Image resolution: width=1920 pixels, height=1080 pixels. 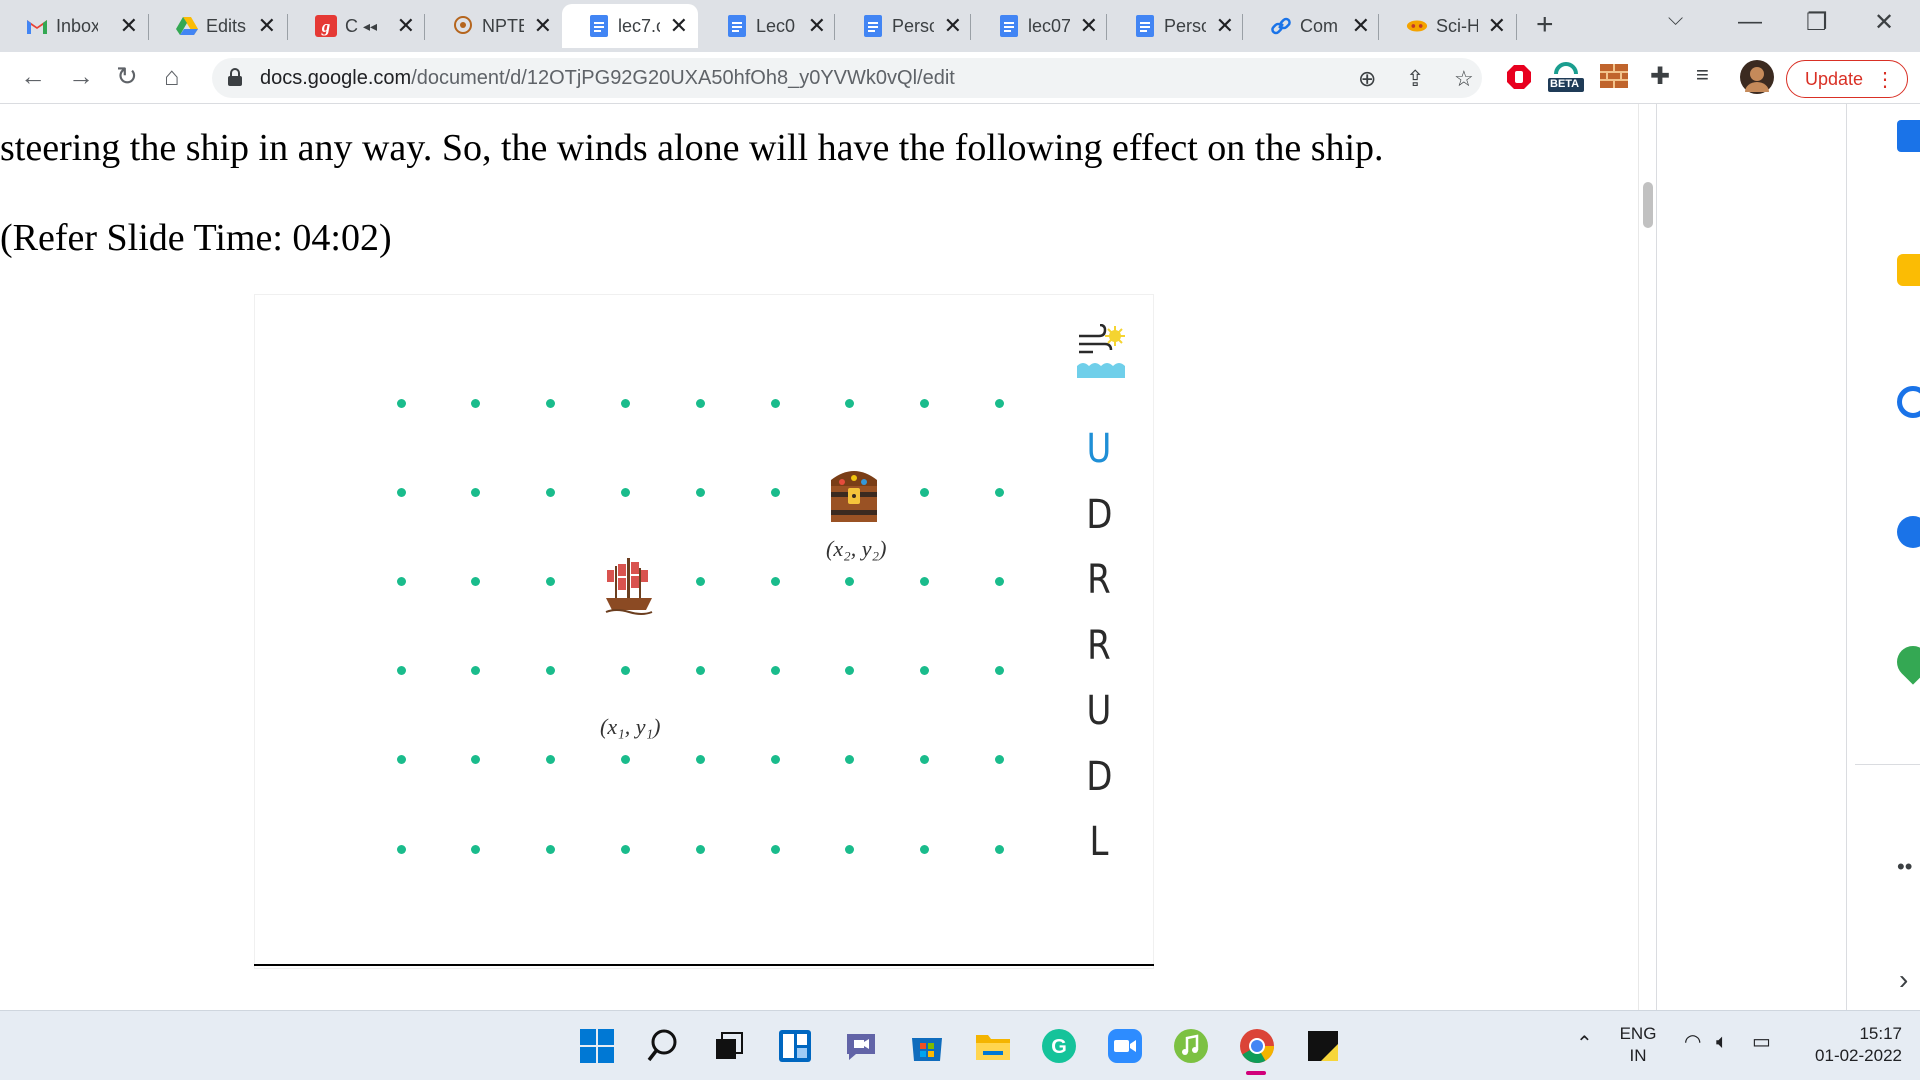 What do you see at coordinates (196, 238) in the screenshot?
I see `document-paragraph: (Refer Slide Time: 04:02)` at bounding box center [196, 238].